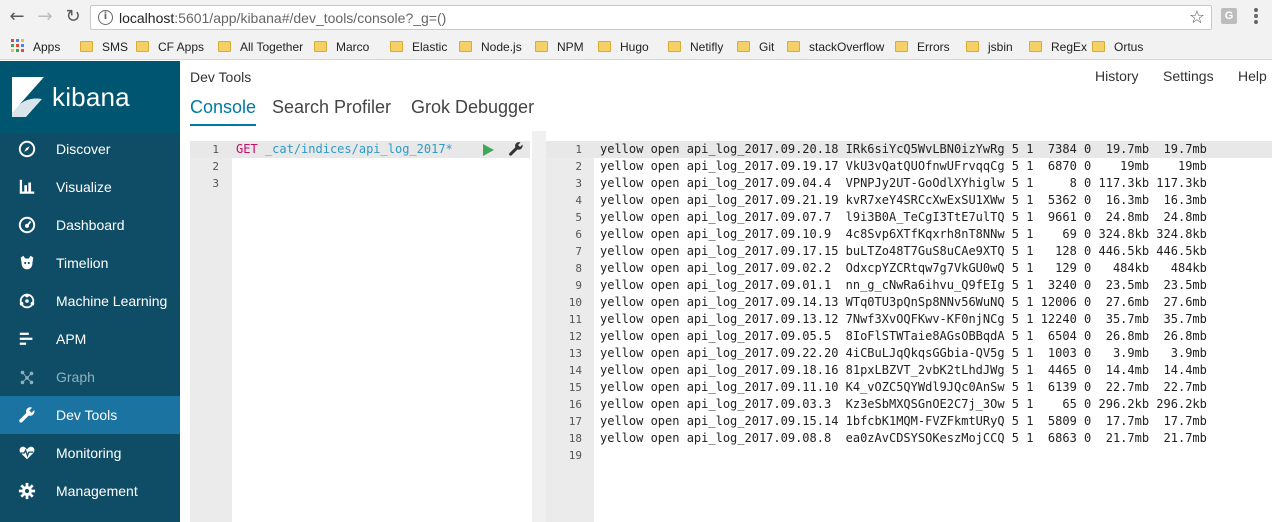 The height and width of the screenshot is (522, 1272). What do you see at coordinates (578, 234) in the screenshot?
I see `line-number: 6` at bounding box center [578, 234].